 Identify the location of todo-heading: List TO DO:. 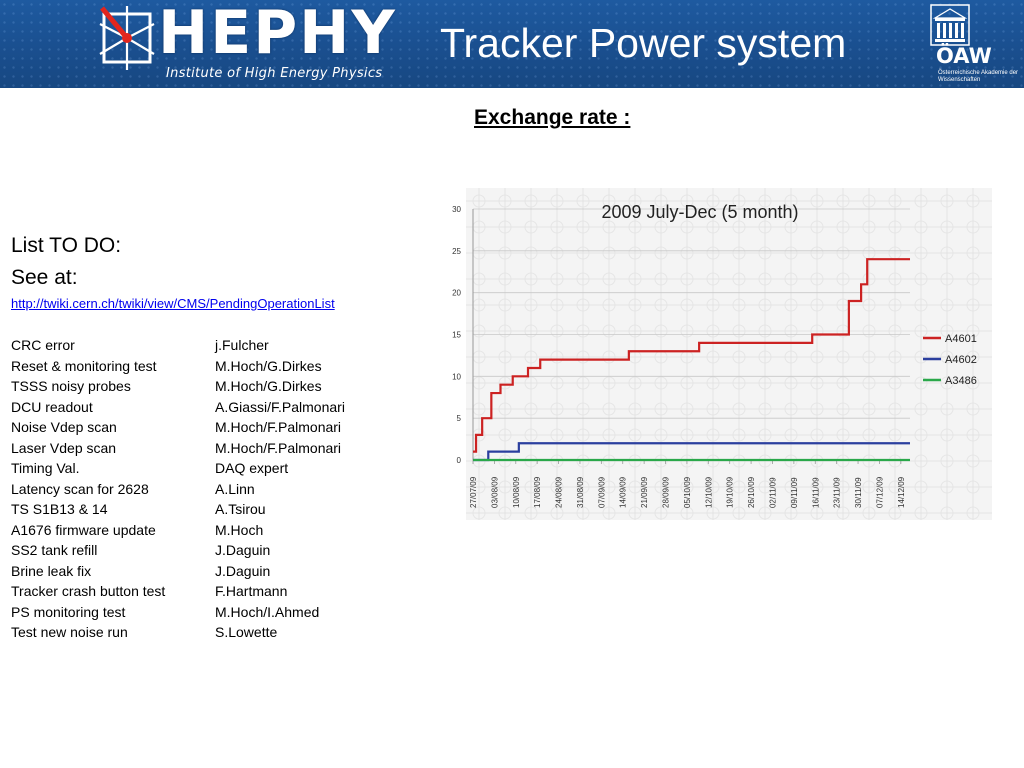
(66, 245).